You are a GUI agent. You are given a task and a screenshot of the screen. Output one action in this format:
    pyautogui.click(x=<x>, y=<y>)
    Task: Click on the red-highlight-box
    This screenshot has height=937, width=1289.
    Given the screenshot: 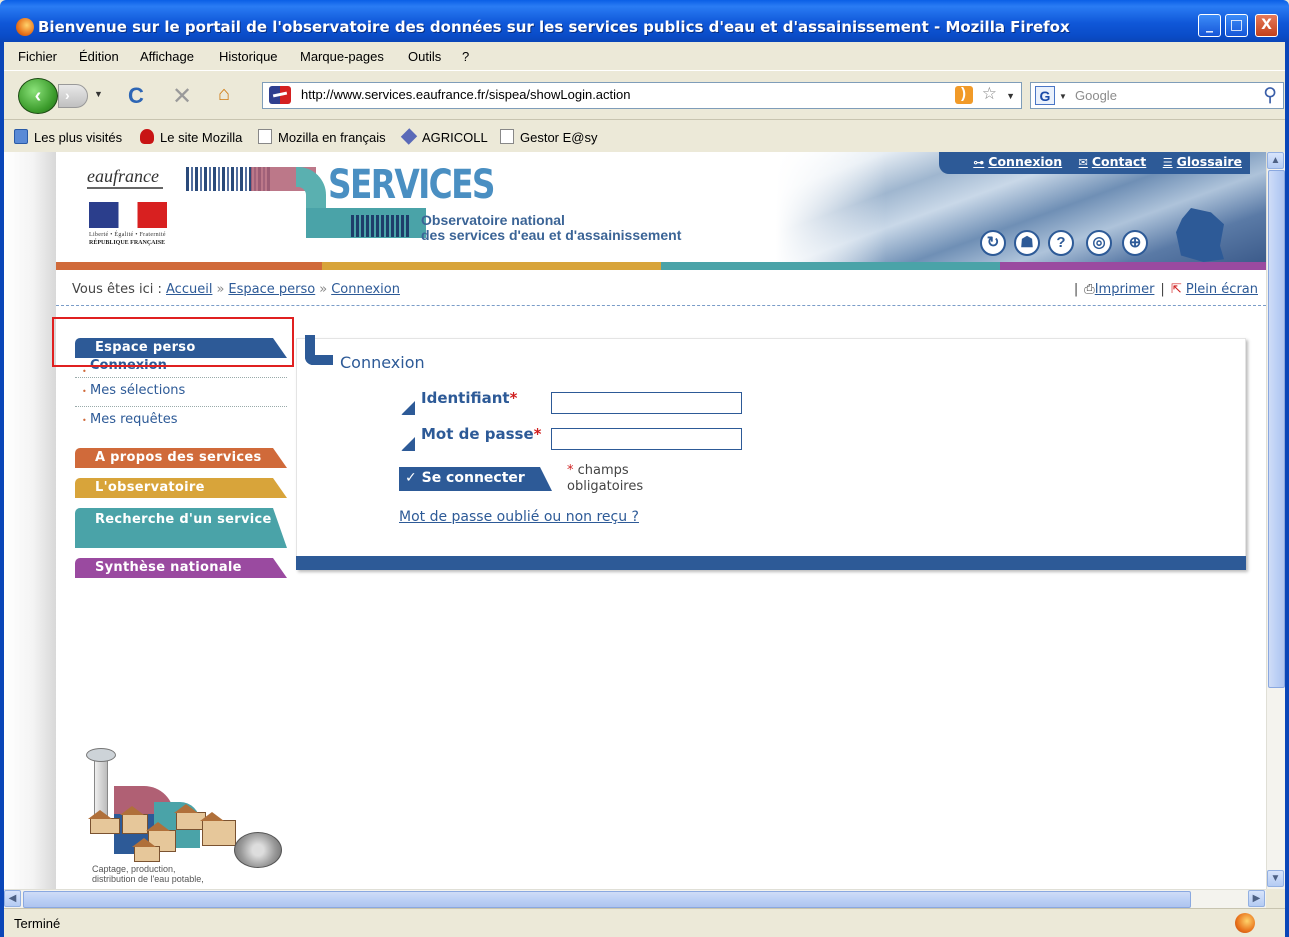 What is the action you would take?
    pyautogui.click(x=173, y=342)
    